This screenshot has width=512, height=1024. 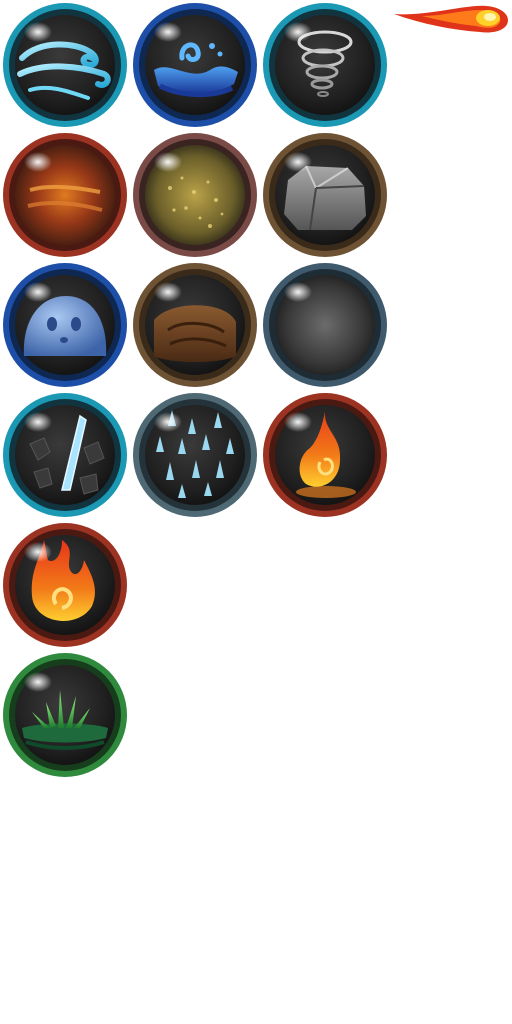 What do you see at coordinates (65, 715) in the screenshot?
I see `grass-element-icon` at bounding box center [65, 715].